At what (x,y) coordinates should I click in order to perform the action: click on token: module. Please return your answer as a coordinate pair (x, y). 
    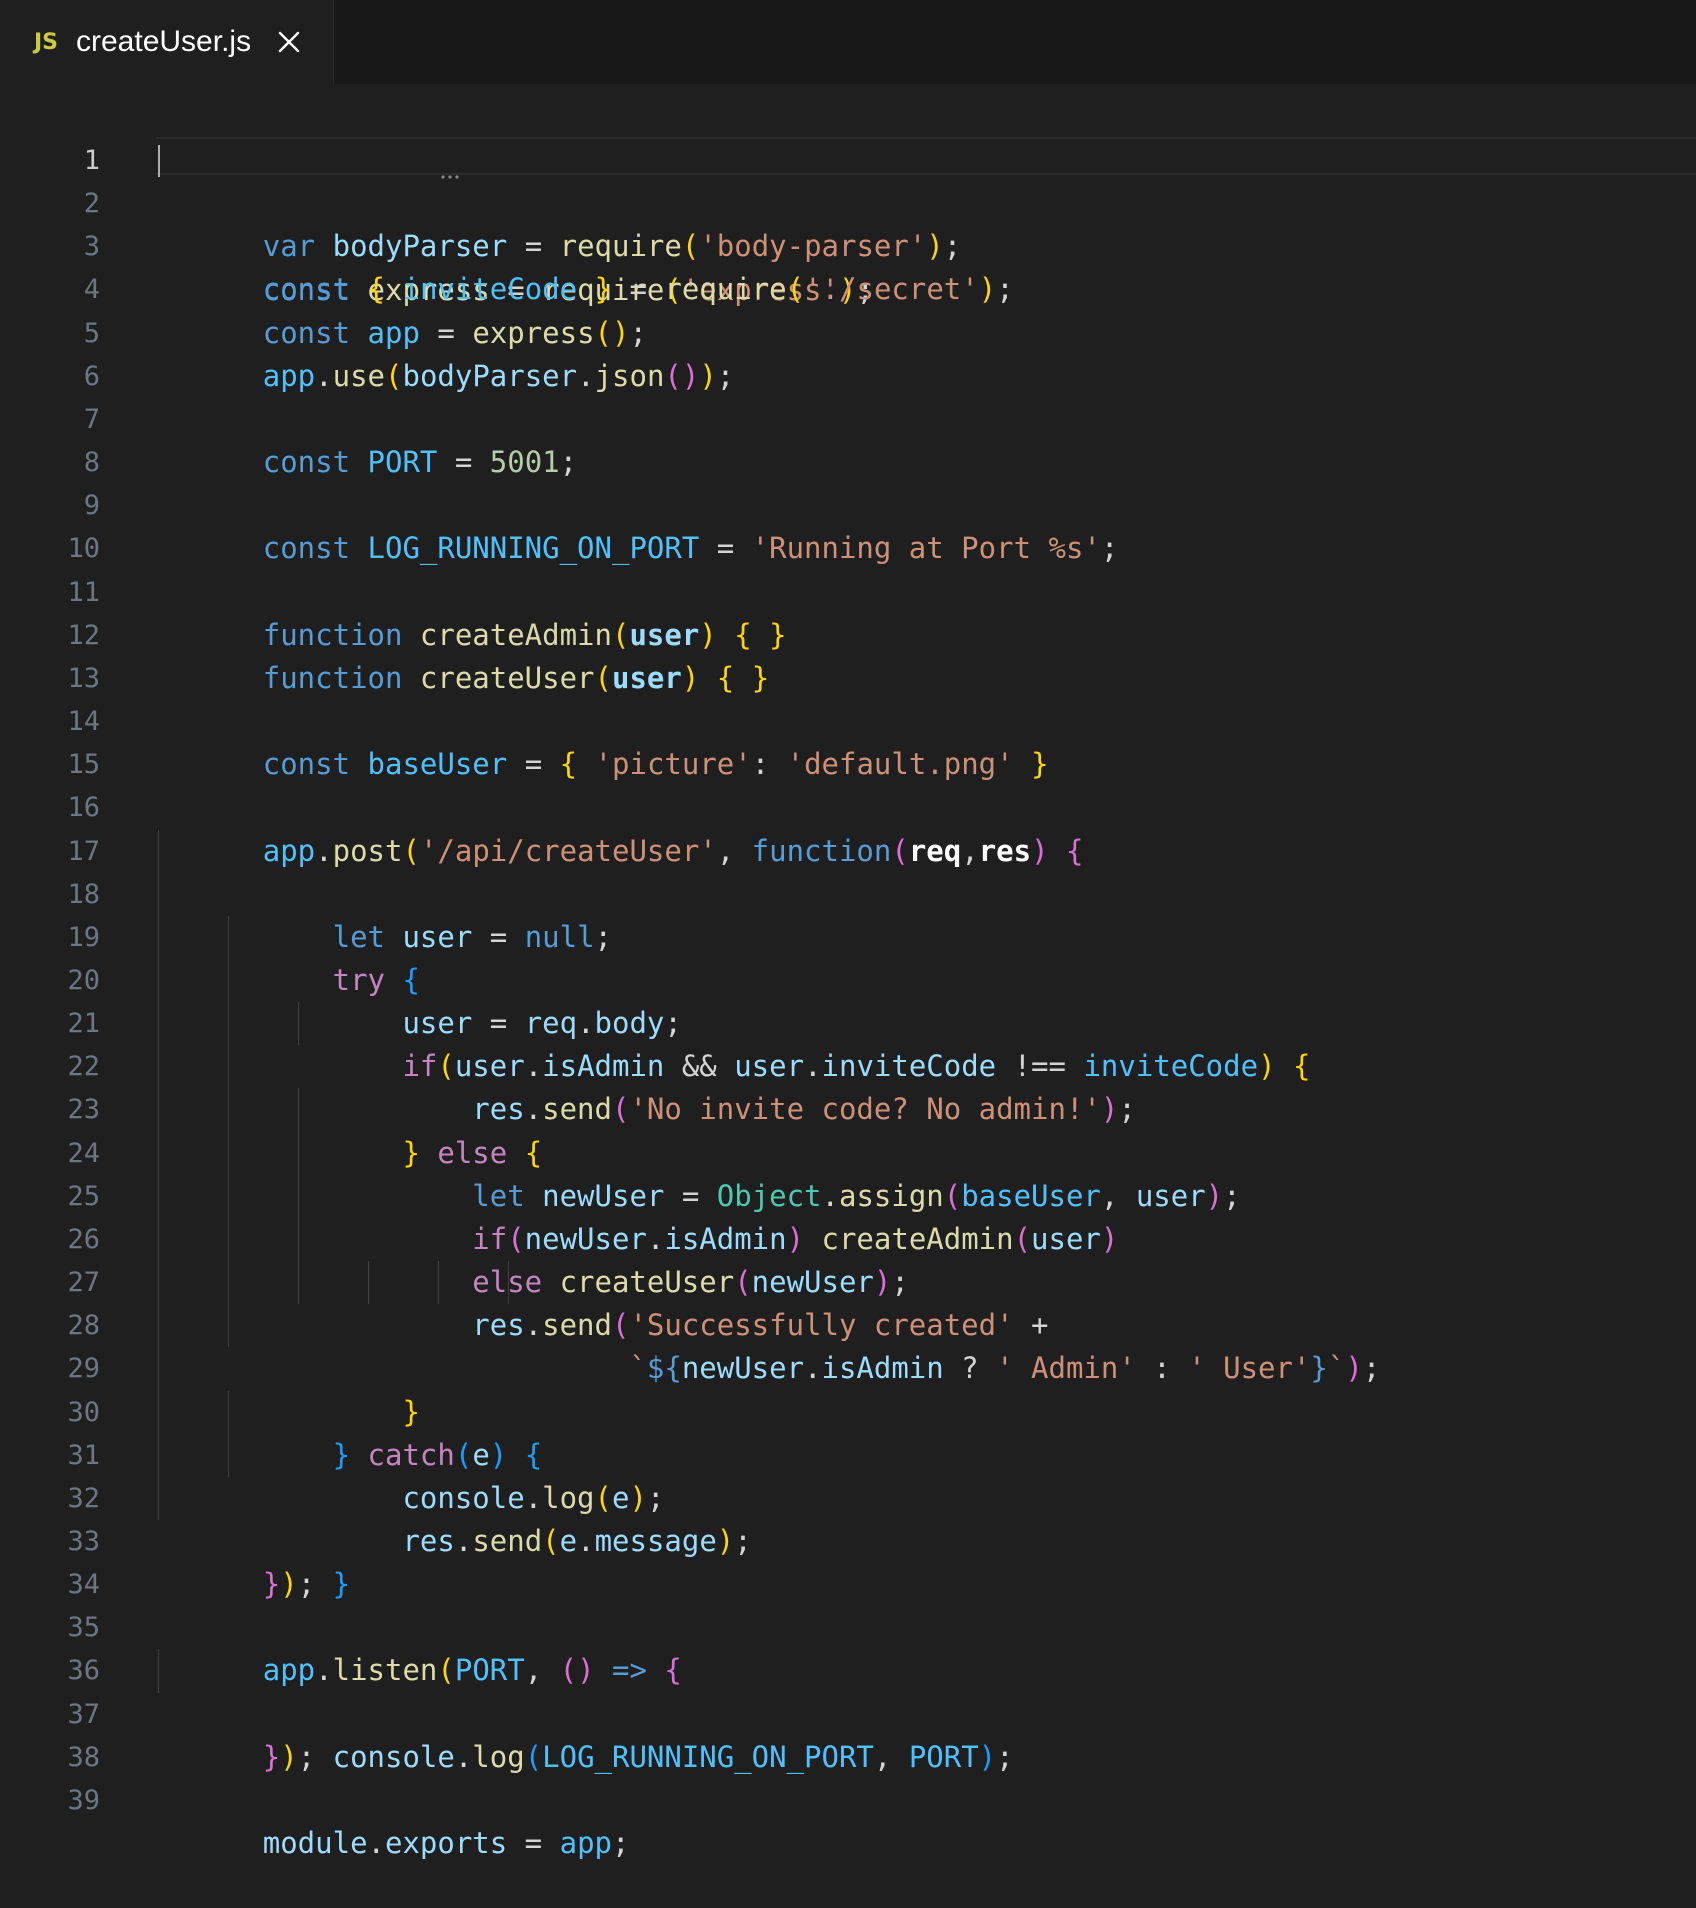
    Looking at the image, I should click on (315, 1843).